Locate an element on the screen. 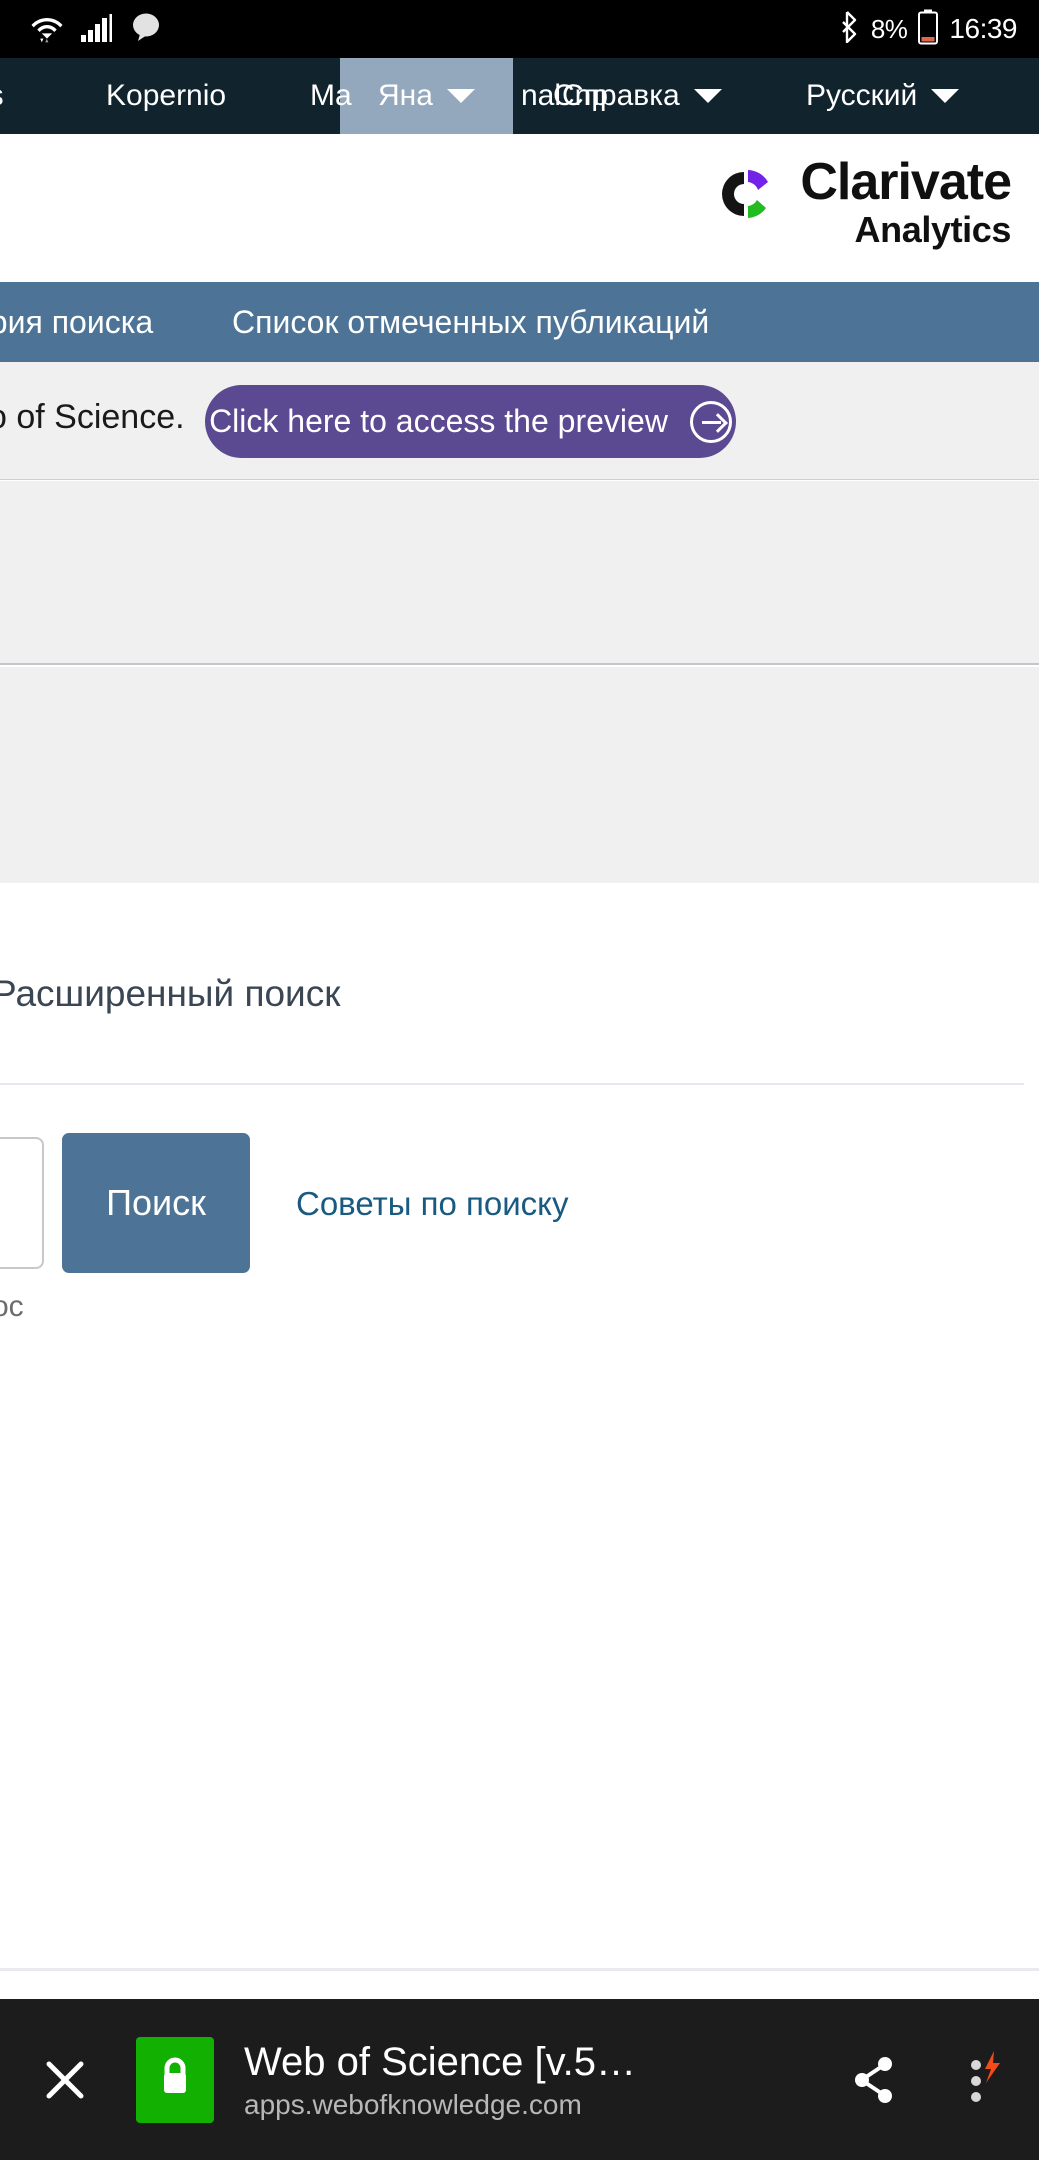 The width and height of the screenshot is (1039, 2160). more-vertical-icon is located at coordinates (985, 2076).